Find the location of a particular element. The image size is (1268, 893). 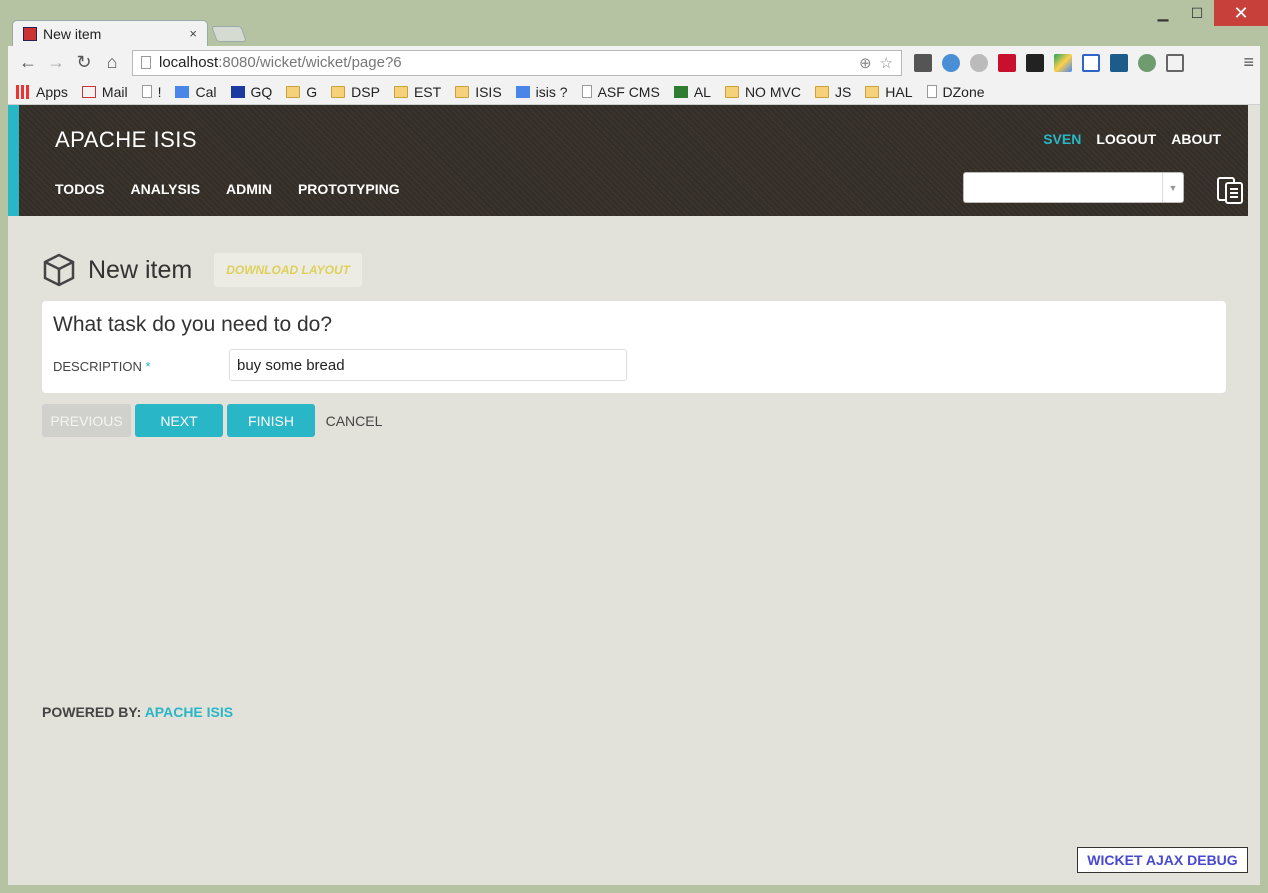

menu-prototyping: PROTOTYPING is located at coordinates (349, 189).